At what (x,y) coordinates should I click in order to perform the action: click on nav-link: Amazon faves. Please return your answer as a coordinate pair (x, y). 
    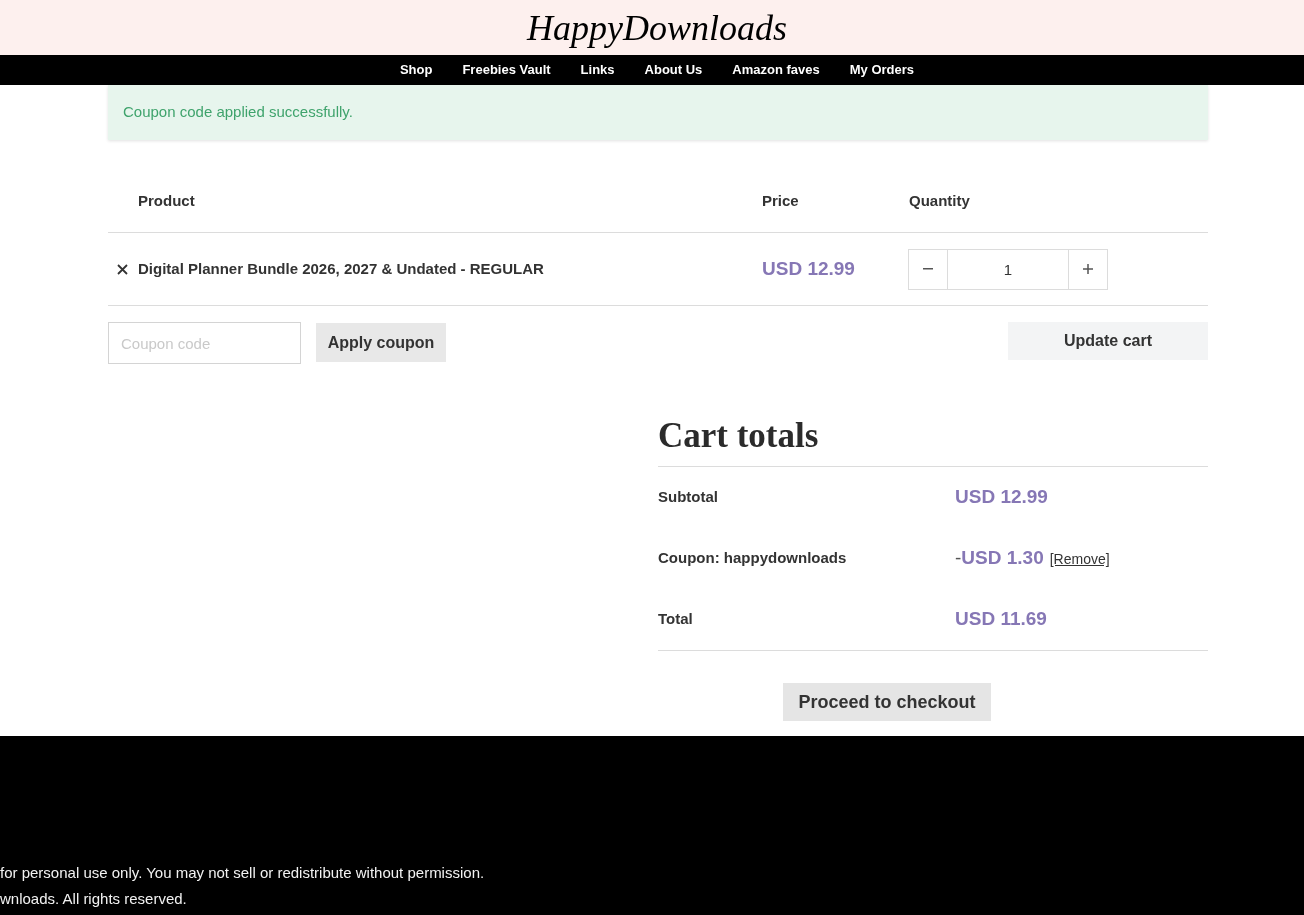
    Looking at the image, I should click on (776, 70).